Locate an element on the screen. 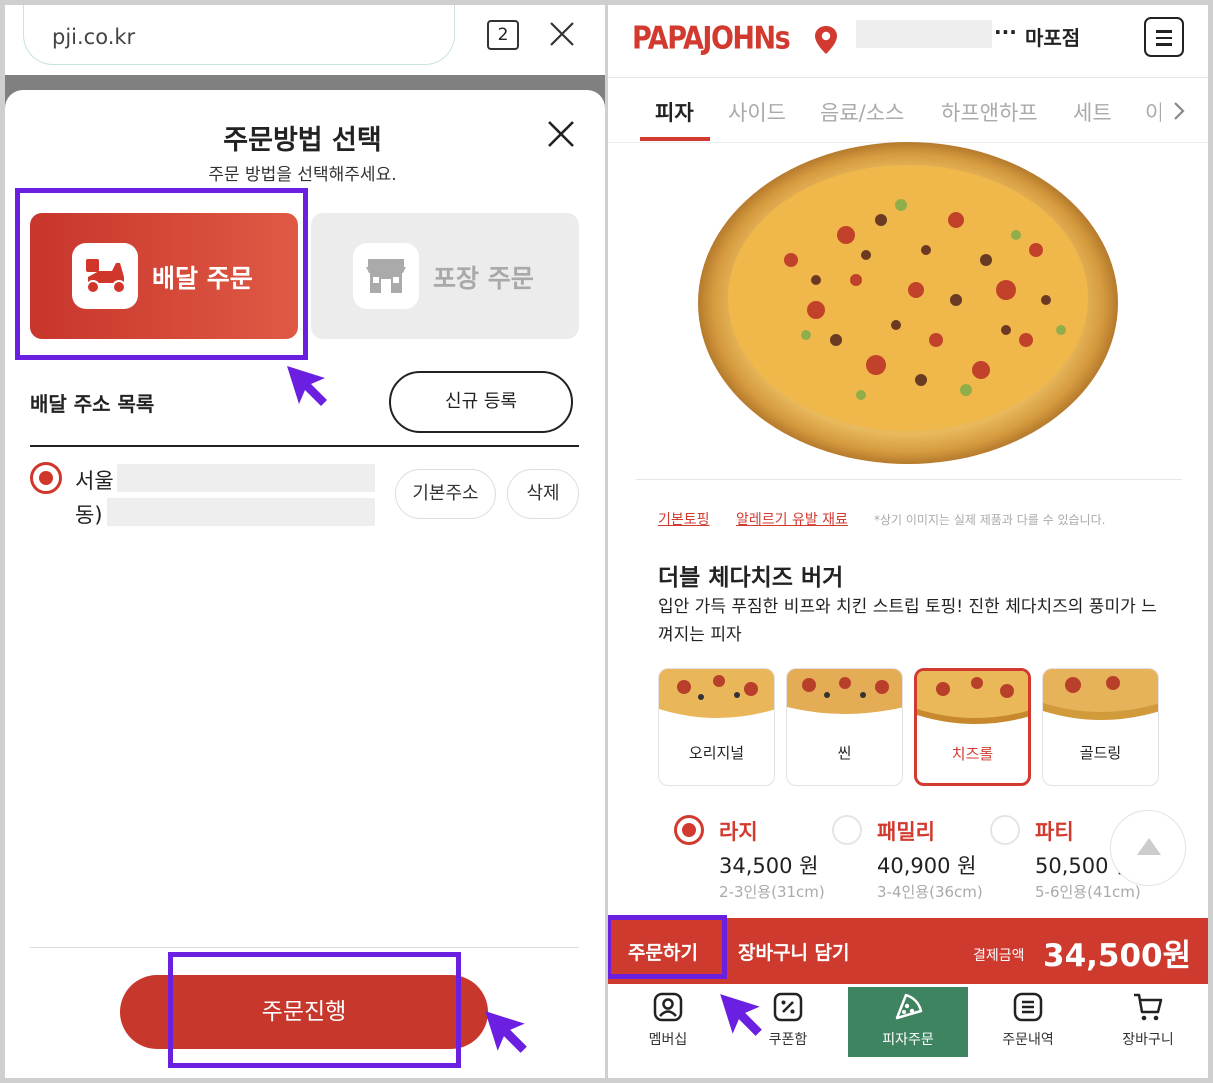  takeout-order-button: 포장 주문 is located at coordinates (445, 276).